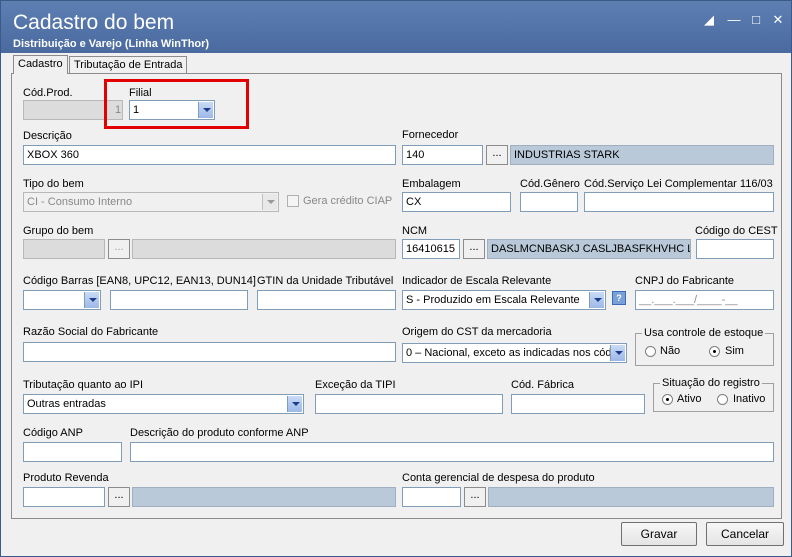 The height and width of the screenshot is (557, 792). I want to click on descricao-label: Descrição, so click(47, 136).